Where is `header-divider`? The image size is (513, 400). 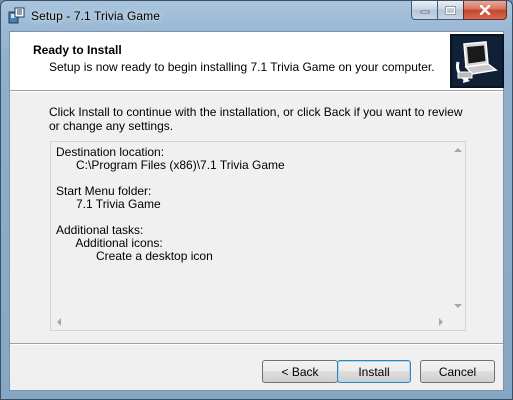
header-divider is located at coordinates (256, 91).